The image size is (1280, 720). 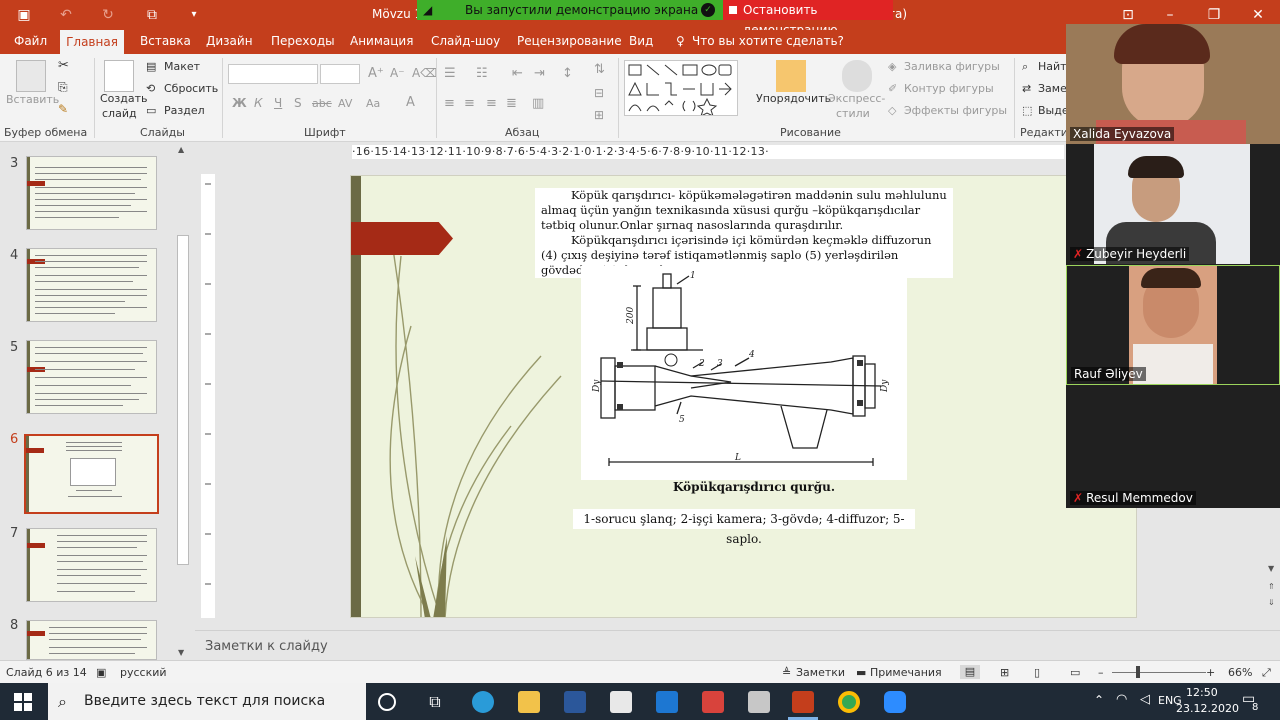 I want to click on clock-date: 23.12.2020, so click(x=1207, y=708).